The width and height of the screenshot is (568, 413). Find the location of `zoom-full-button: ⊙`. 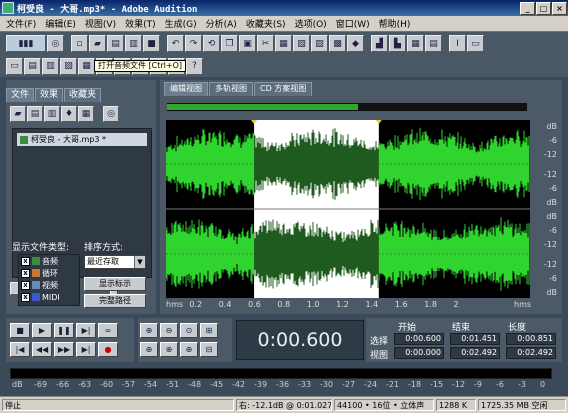

zoom-full-button: ⊙ is located at coordinates (189, 330).